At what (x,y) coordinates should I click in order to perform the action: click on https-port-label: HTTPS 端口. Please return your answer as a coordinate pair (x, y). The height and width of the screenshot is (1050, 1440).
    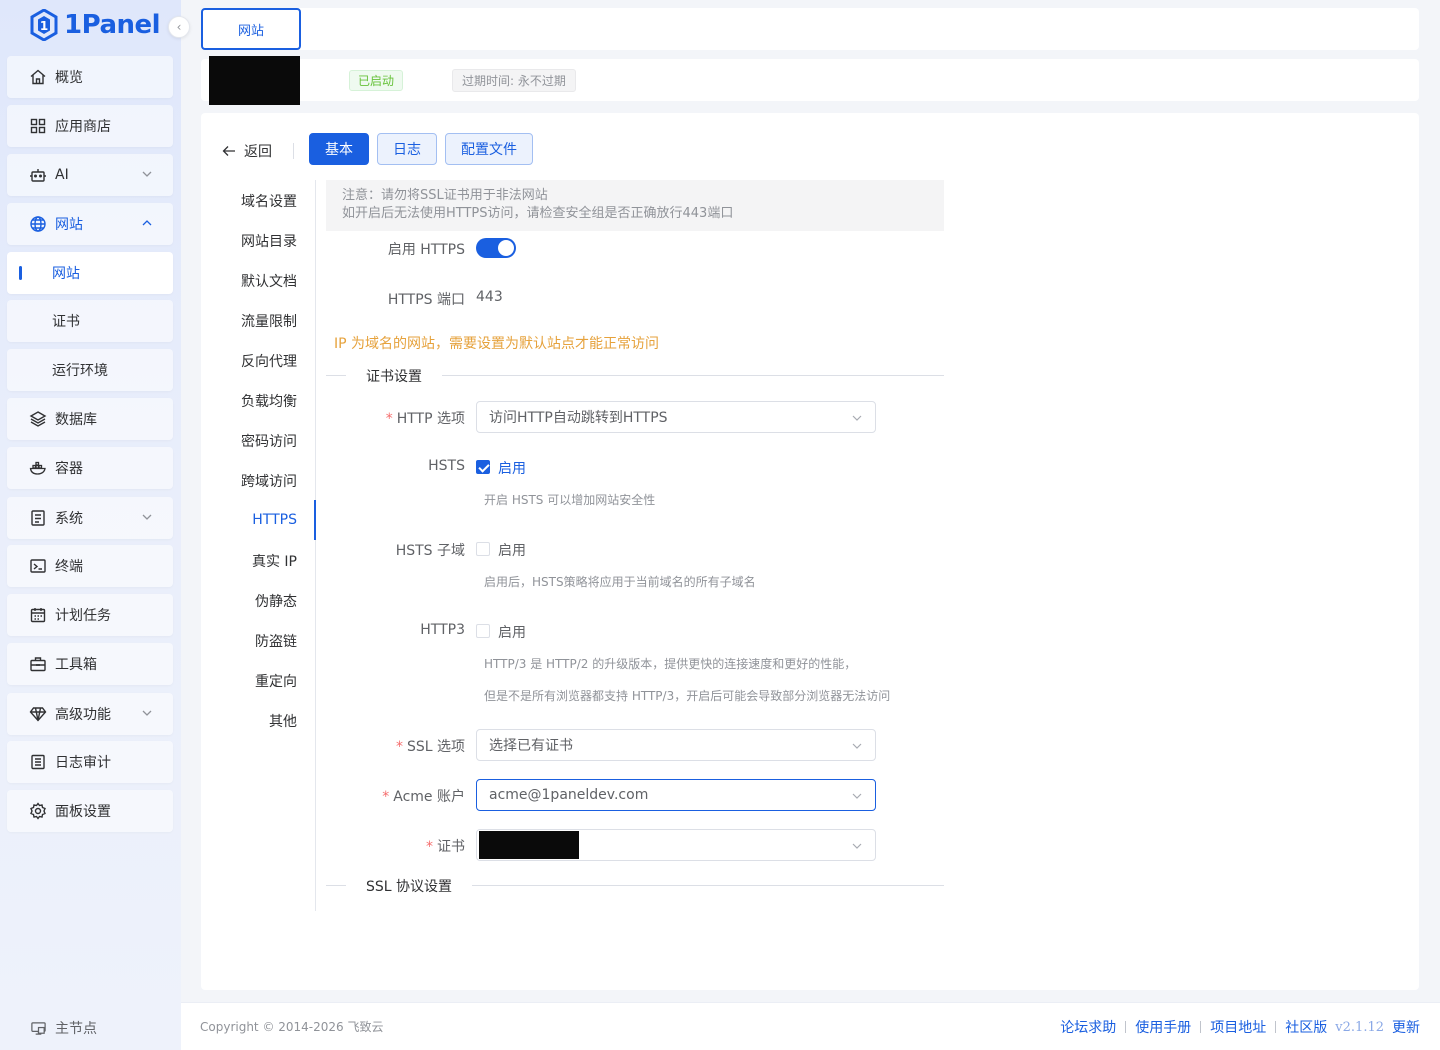
    Looking at the image, I should click on (426, 300).